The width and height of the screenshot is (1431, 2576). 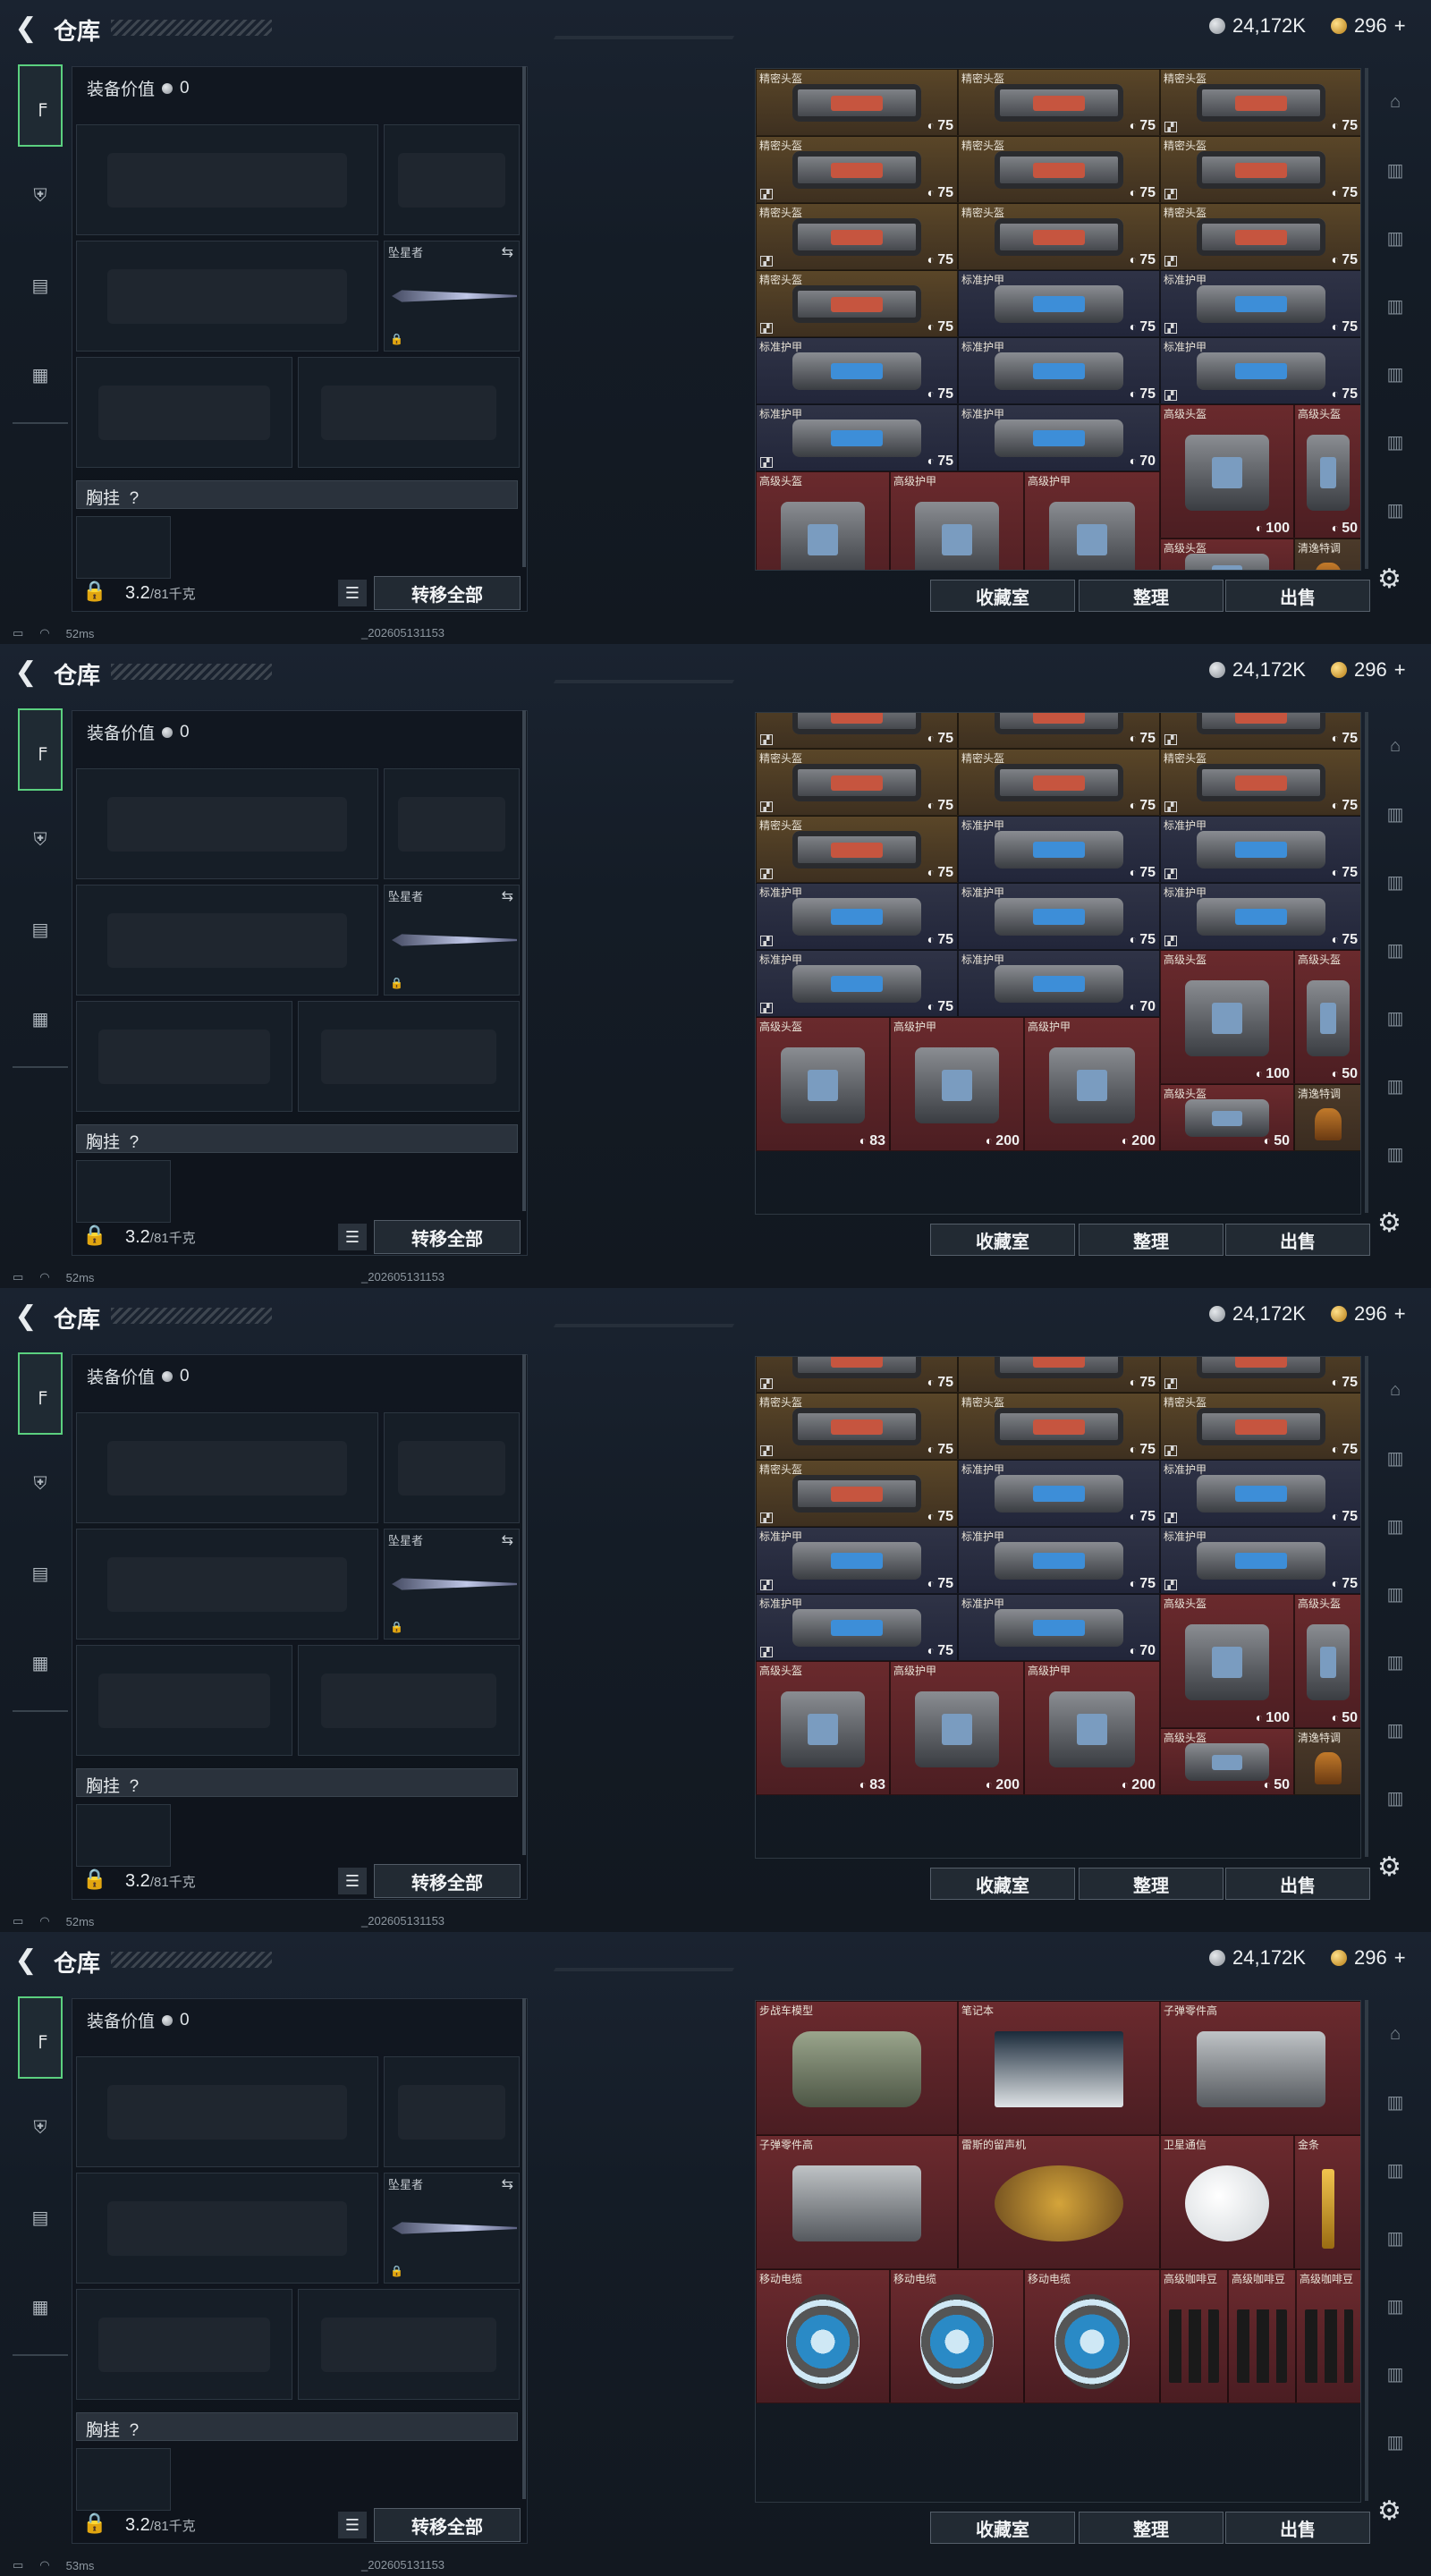 What do you see at coordinates (1260, 2068) in the screenshot?
I see `item-cell: 子弹零件高` at bounding box center [1260, 2068].